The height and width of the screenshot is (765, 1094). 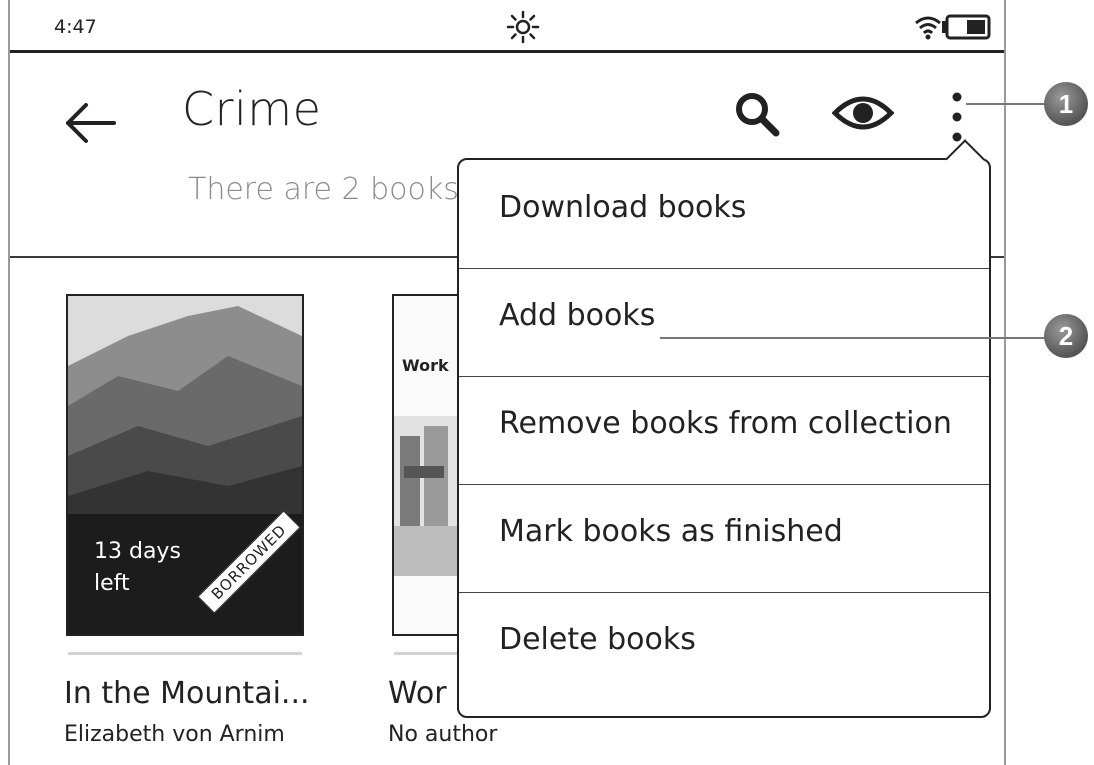 What do you see at coordinates (1006, 104) in the screenshot?
I see `callout-1-leader-line` at bounding box center [1006, 104].